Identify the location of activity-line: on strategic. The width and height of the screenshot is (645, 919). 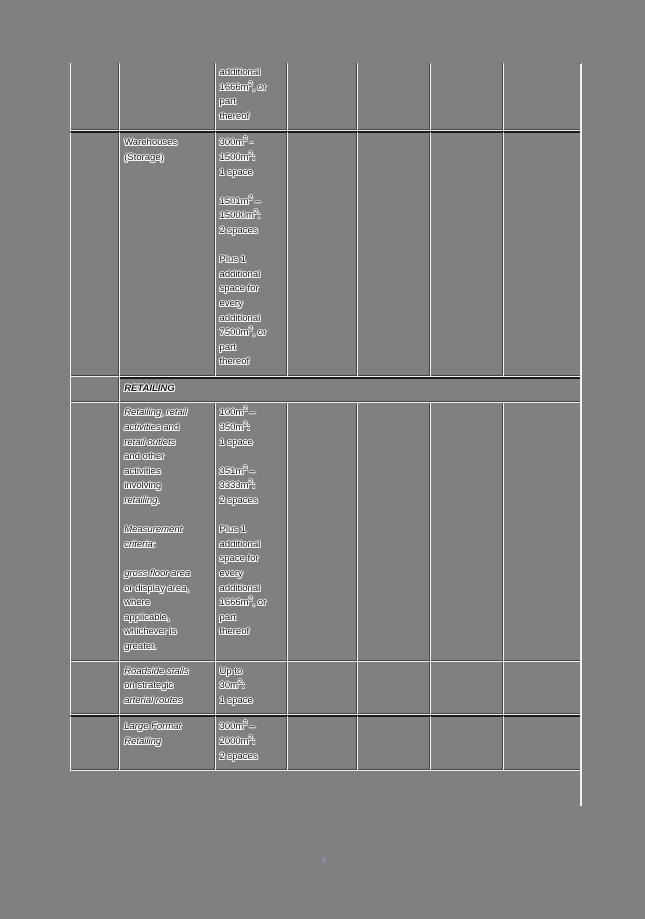
(167, 686).